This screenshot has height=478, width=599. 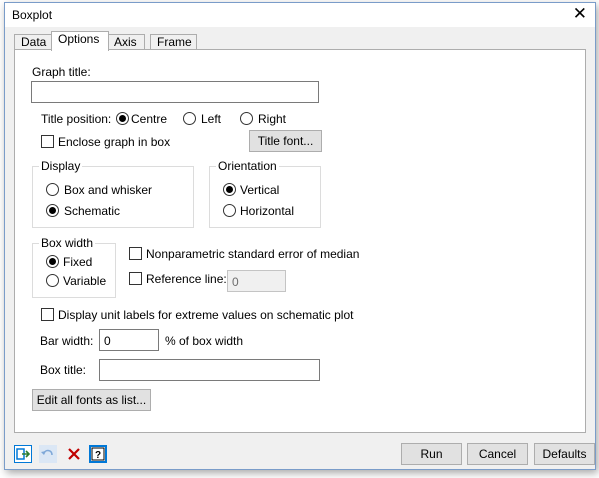 What do you see at coordinates (229, 189) in the screenshot?
I see `orientation-vertical-radio` at bounding box center [229, 189].